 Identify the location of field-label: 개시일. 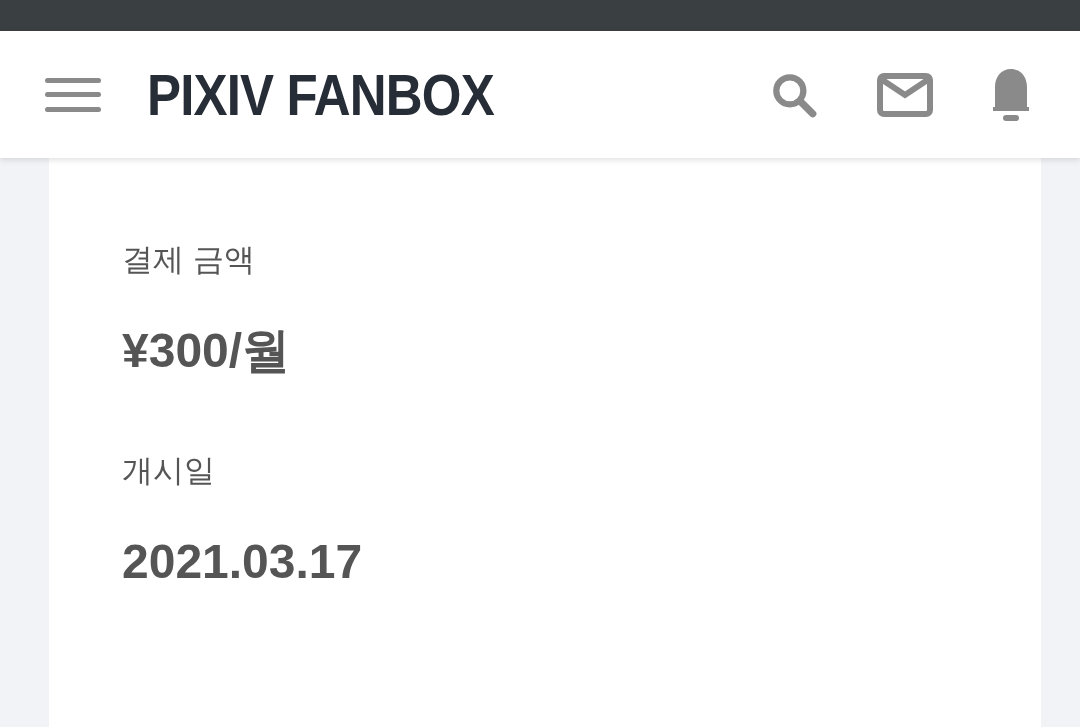
(169, 470).